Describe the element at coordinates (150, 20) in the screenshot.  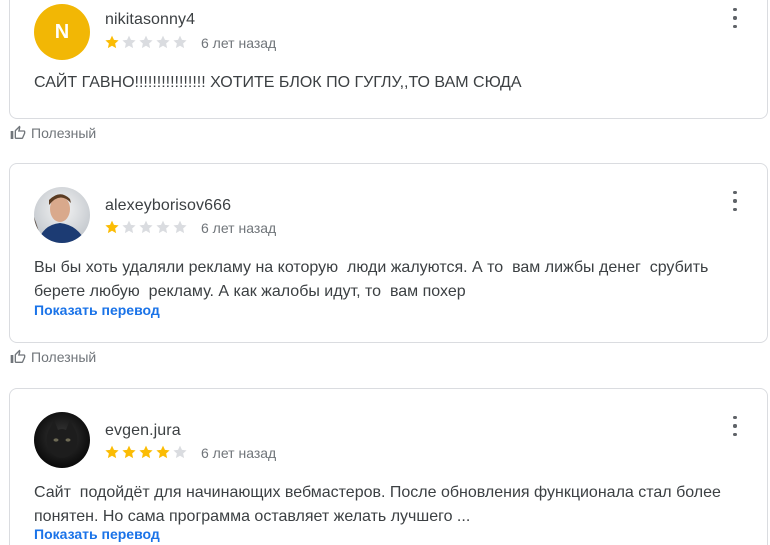
I see `reviewer-name: nikitasonny4` at that location.